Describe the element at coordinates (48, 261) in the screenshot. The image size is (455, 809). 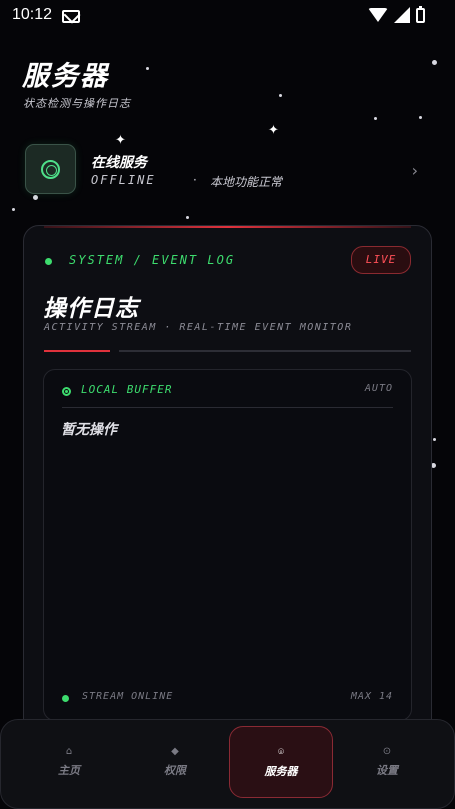
I see `status-dot` at that location.